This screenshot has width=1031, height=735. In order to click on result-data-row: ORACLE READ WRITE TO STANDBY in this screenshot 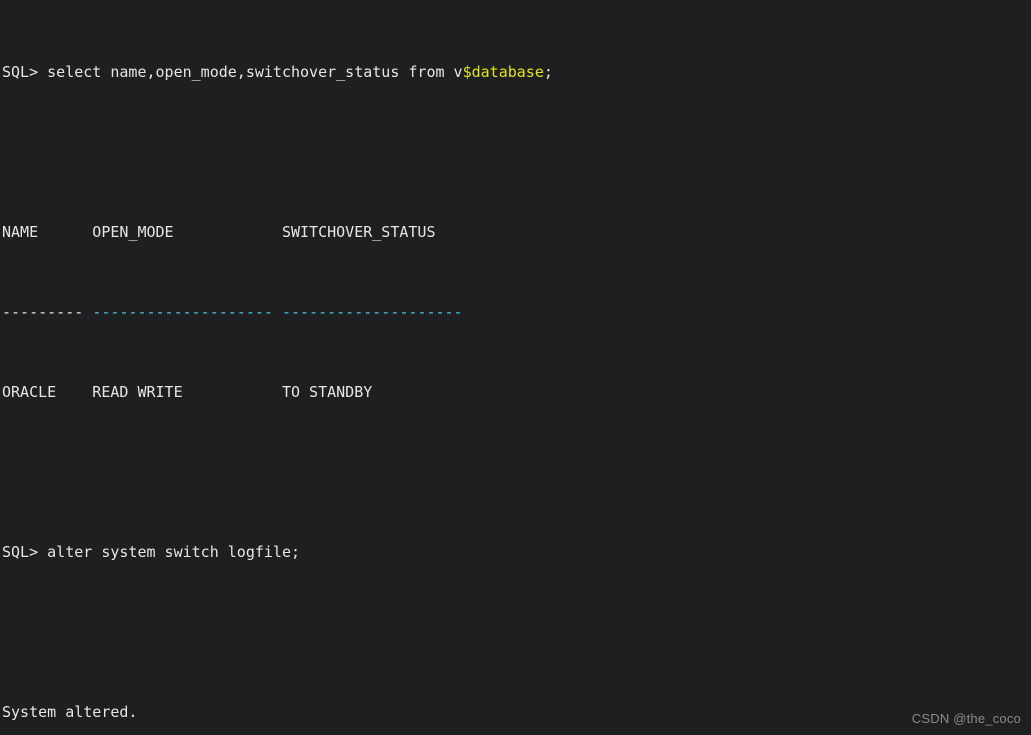, I will do `click(187, 392)`.